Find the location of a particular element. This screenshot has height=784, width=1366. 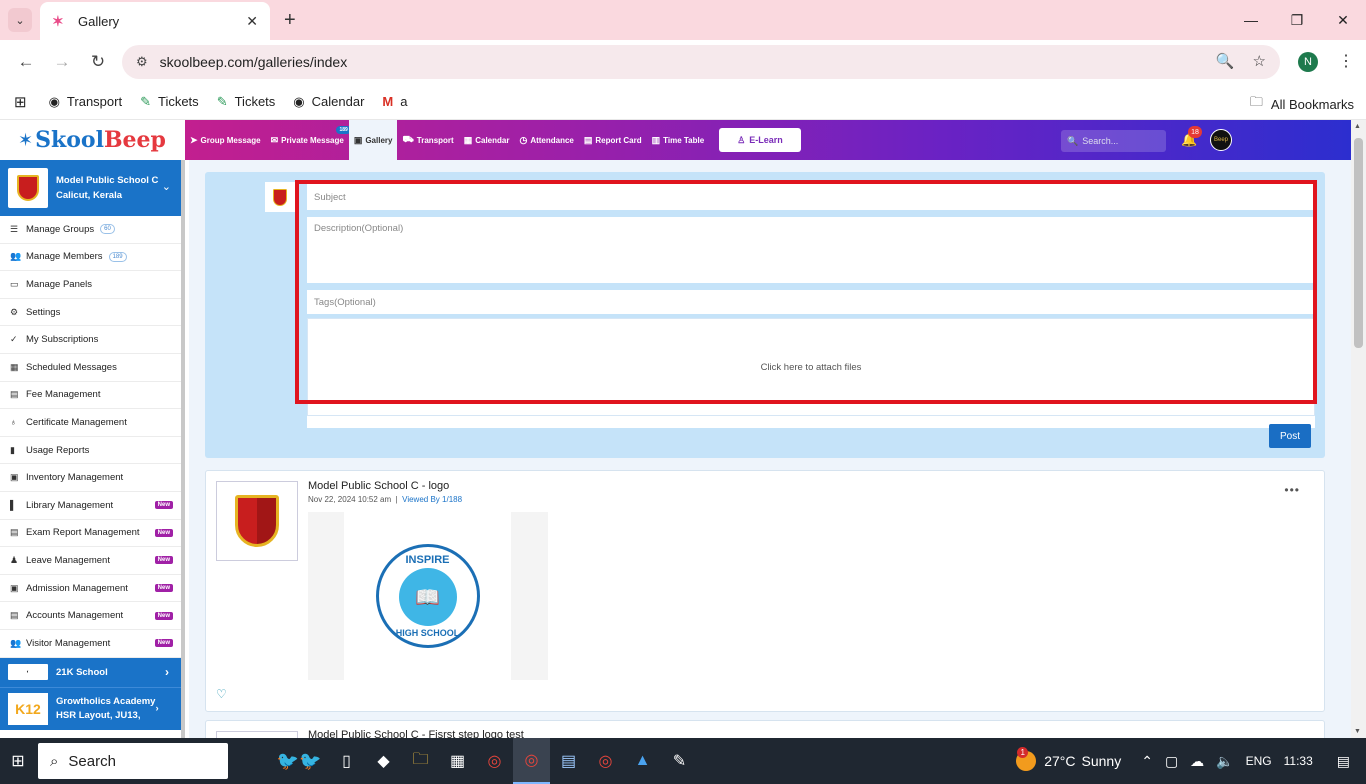

search-highlight-icon: 🐦🐦 is located at coordinates (299, 761).